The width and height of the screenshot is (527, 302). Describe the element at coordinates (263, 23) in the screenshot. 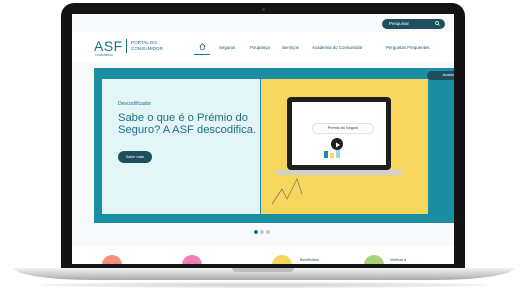

I see `top-bar: Pesquisar` at that location.